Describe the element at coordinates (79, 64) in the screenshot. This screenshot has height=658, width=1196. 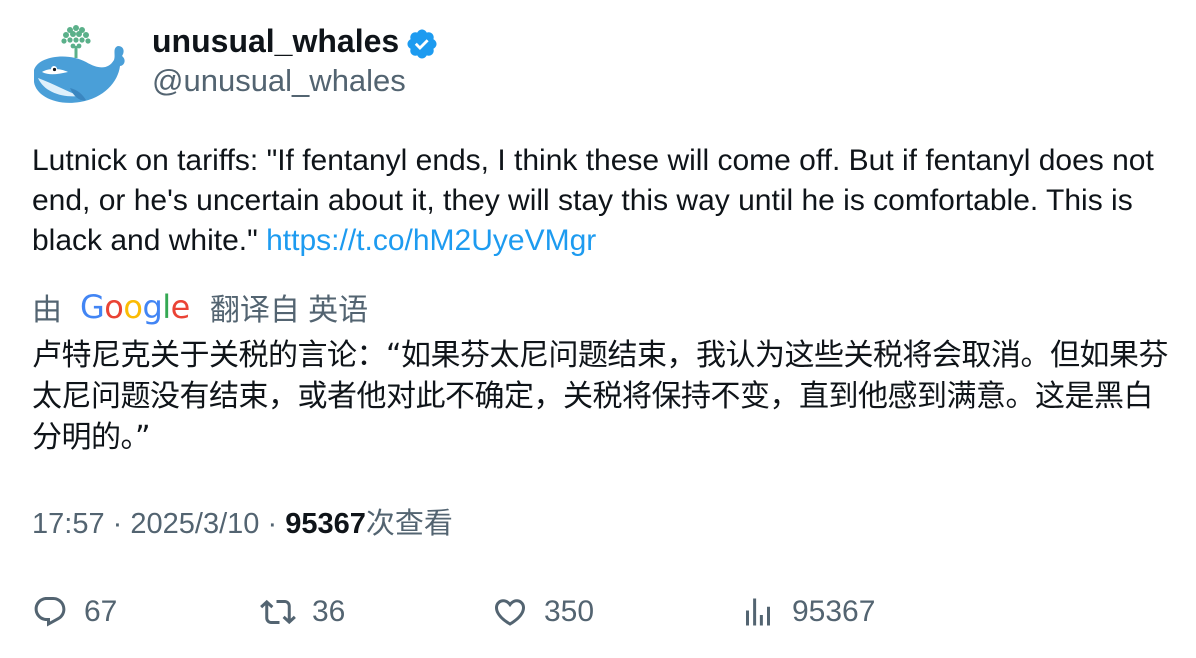
I see `whale-logo-icon` at that location.